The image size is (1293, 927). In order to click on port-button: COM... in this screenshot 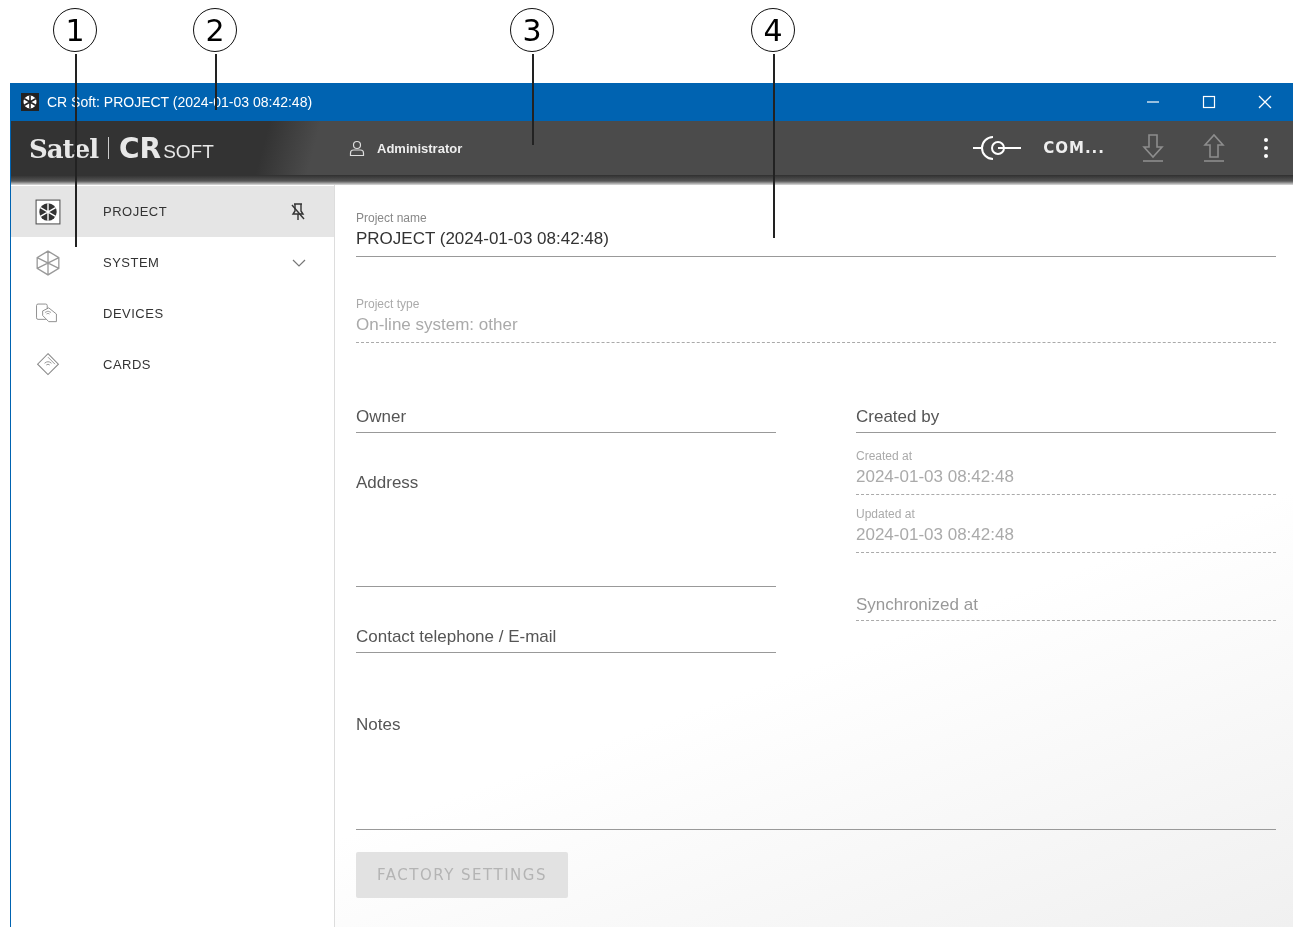, I will do `click(1074, 148)`.